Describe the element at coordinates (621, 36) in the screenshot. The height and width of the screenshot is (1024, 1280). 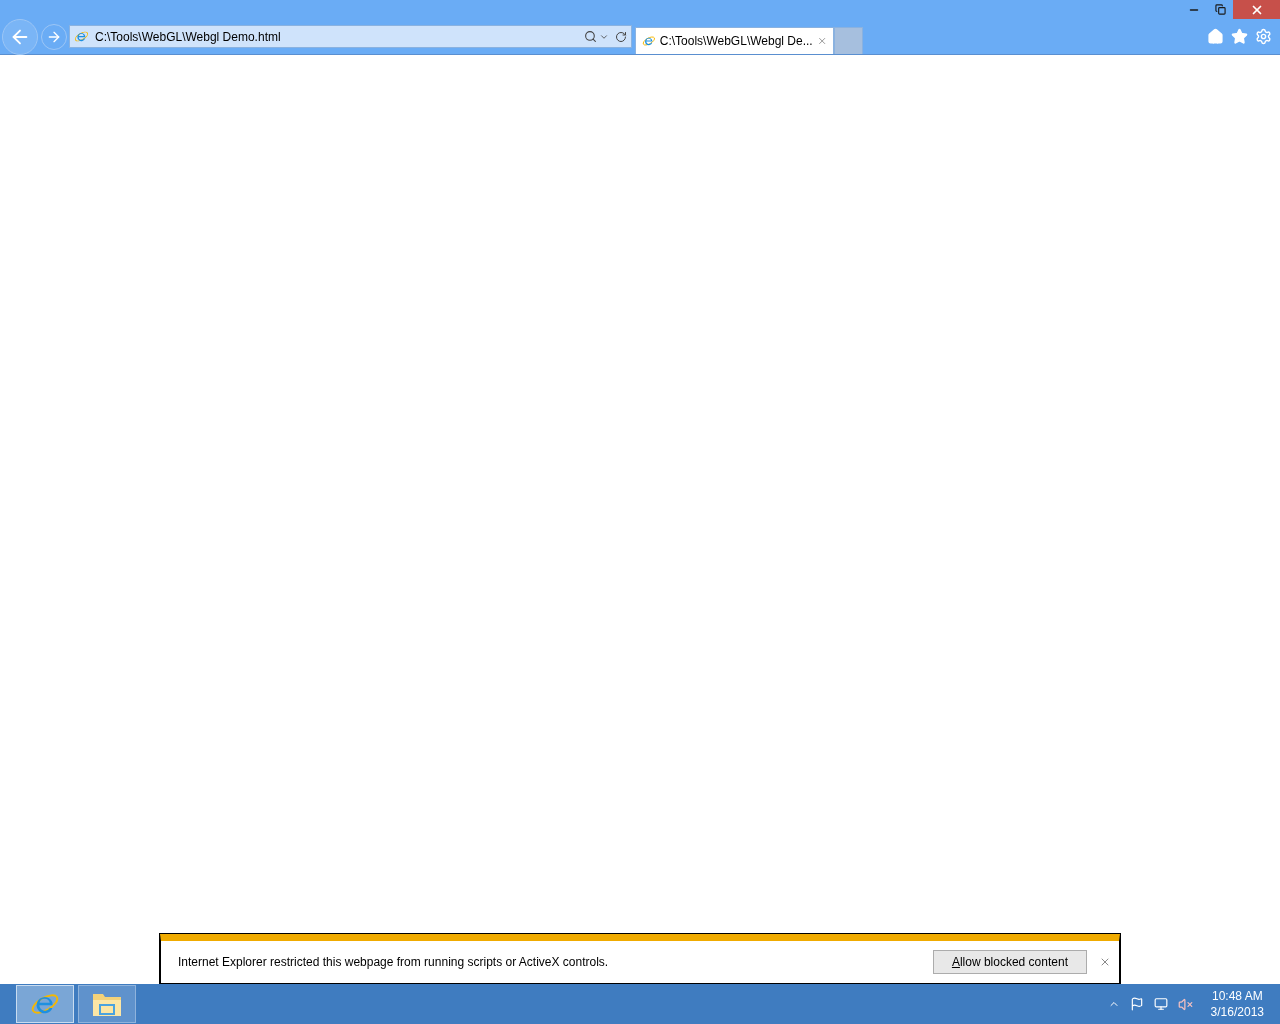
I see `refresh-icon` at that location.